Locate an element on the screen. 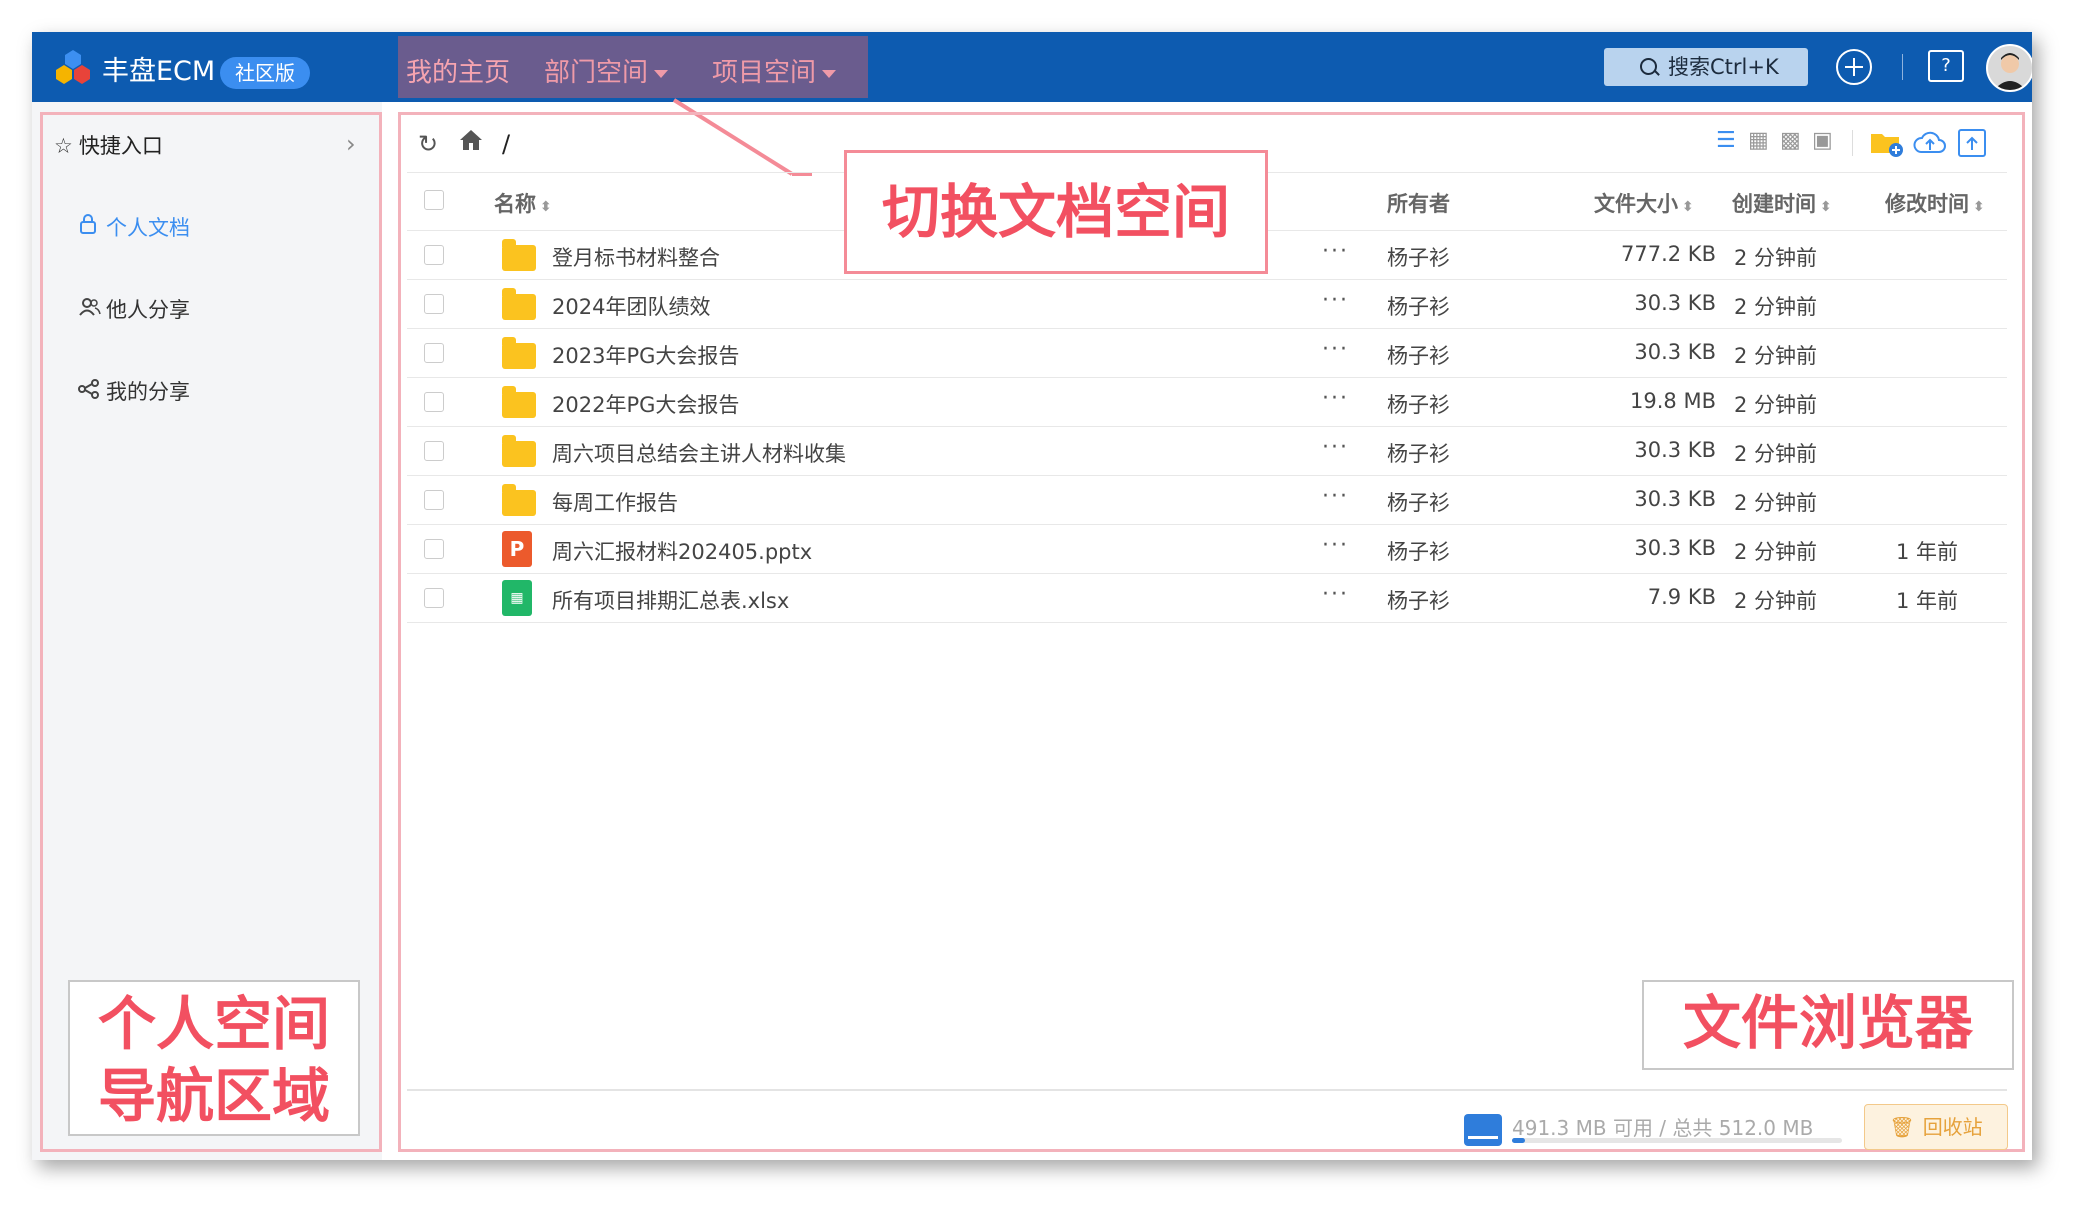 This screenshot has height=1222, width=2097. small-grid-icon: ▦ is located at coordinates (1758, 140).